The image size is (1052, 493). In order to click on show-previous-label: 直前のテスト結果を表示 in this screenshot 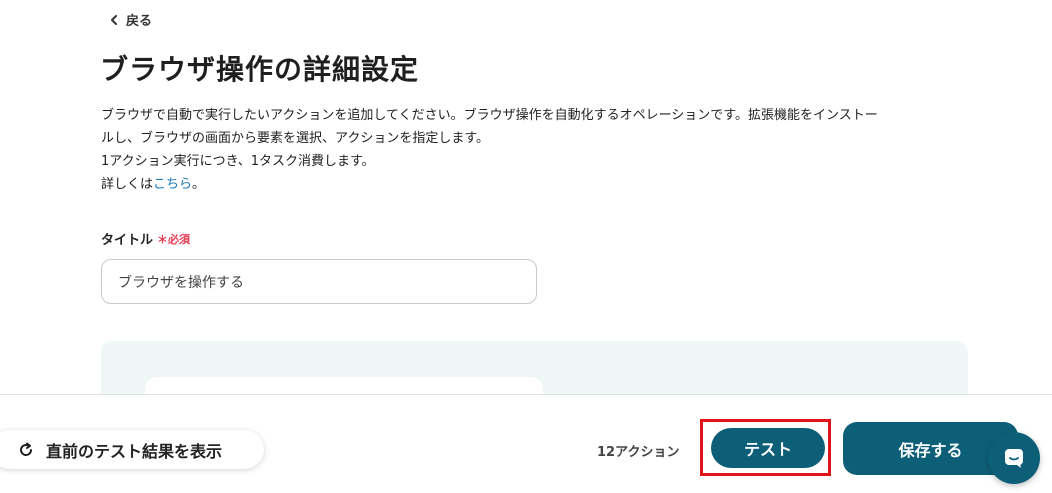, I will do `click(134, 451)`.